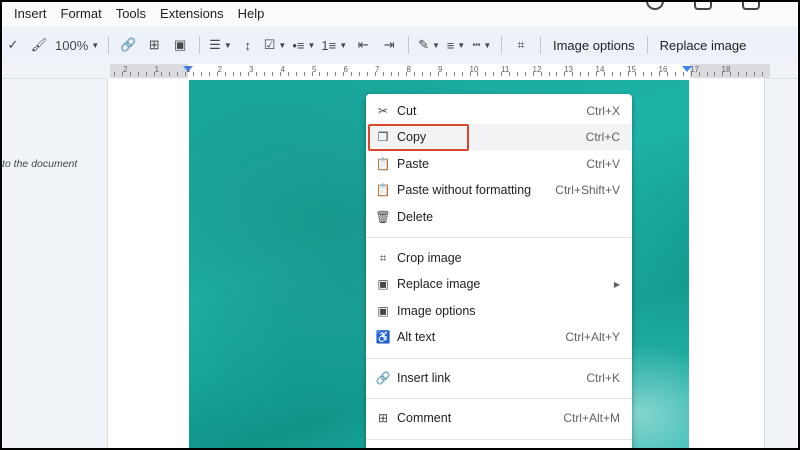 Image resolution: width=800 pixels, height=450 pixels. Describe the element at coordinates (751, 5) in the screenshot. I see `video-call-icon` at that location.